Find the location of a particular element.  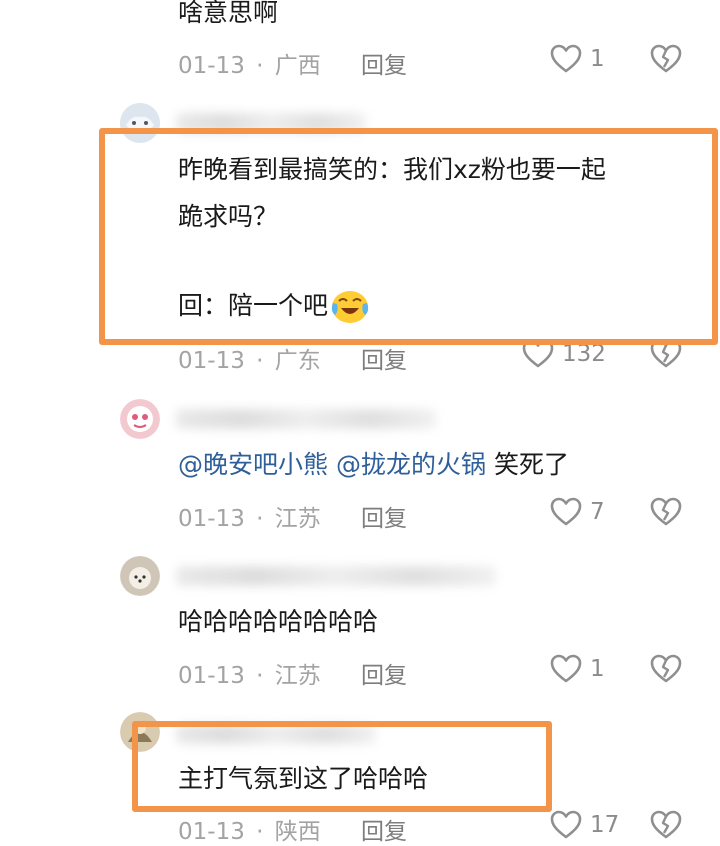

comment-text: 哈哈哈哈哈哈哈哈 is located at coordinates (278, 621).